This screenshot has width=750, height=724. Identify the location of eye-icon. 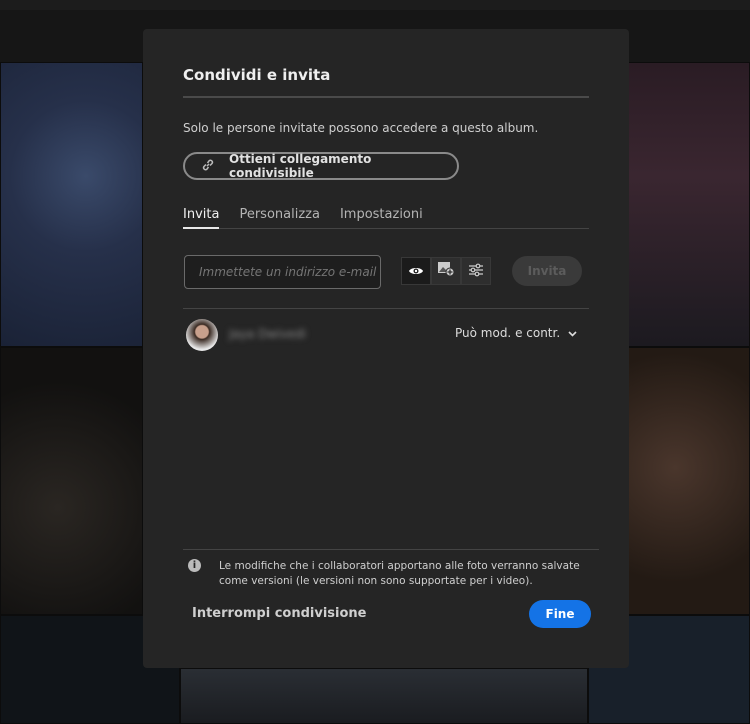
(416, 271).